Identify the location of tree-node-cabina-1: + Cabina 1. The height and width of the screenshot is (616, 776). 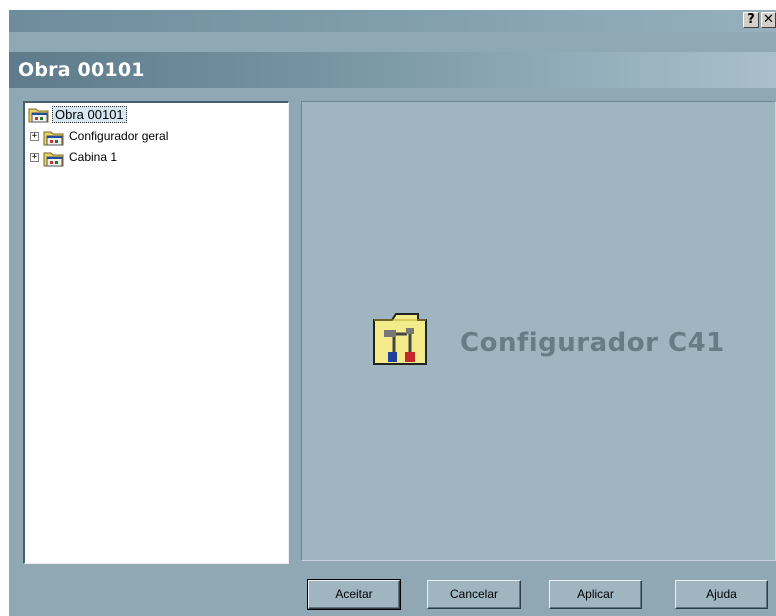
(128, 158).